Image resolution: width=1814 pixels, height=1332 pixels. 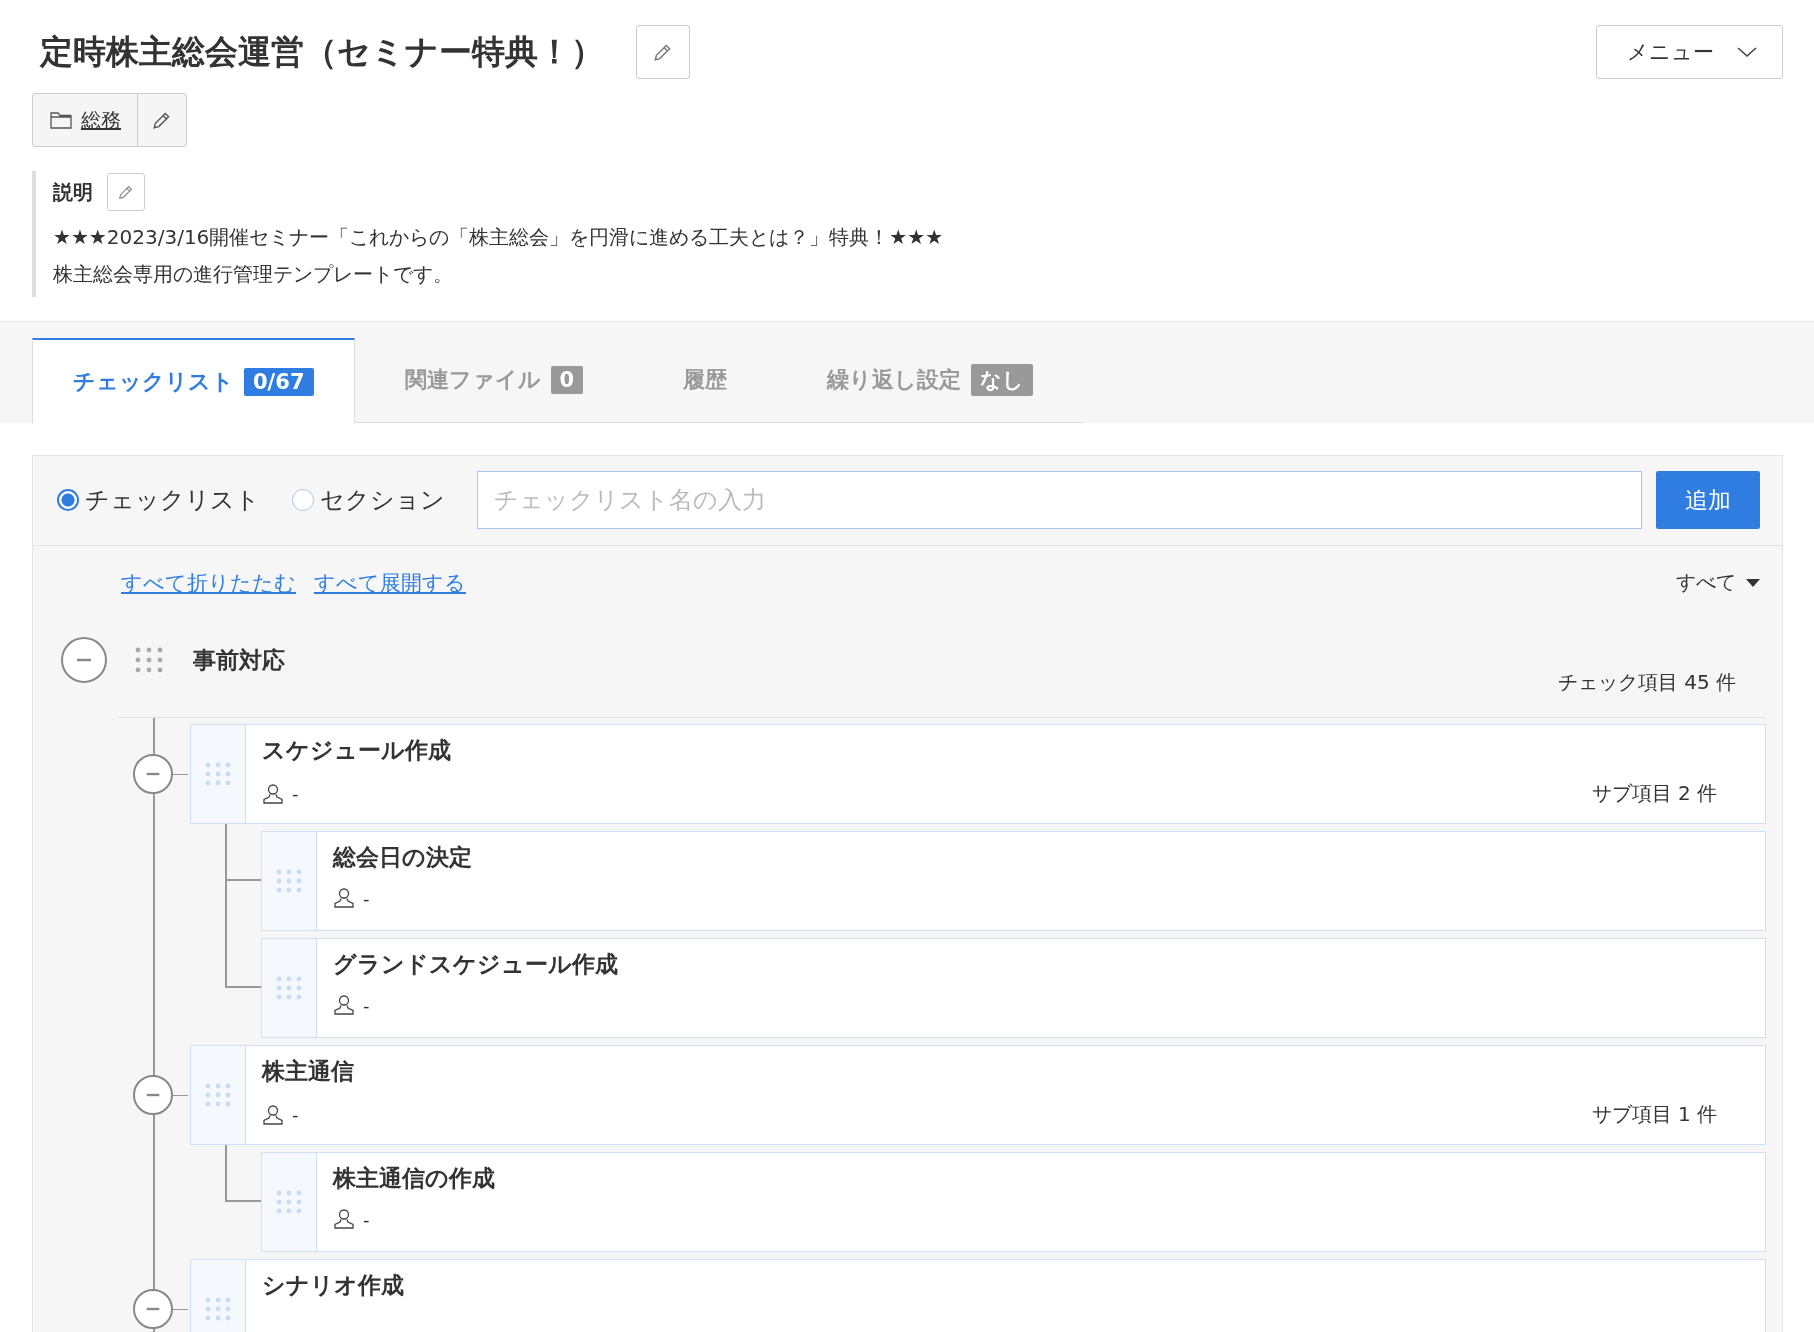 I want to click on edit-title-button, so click(x=663, y=52).